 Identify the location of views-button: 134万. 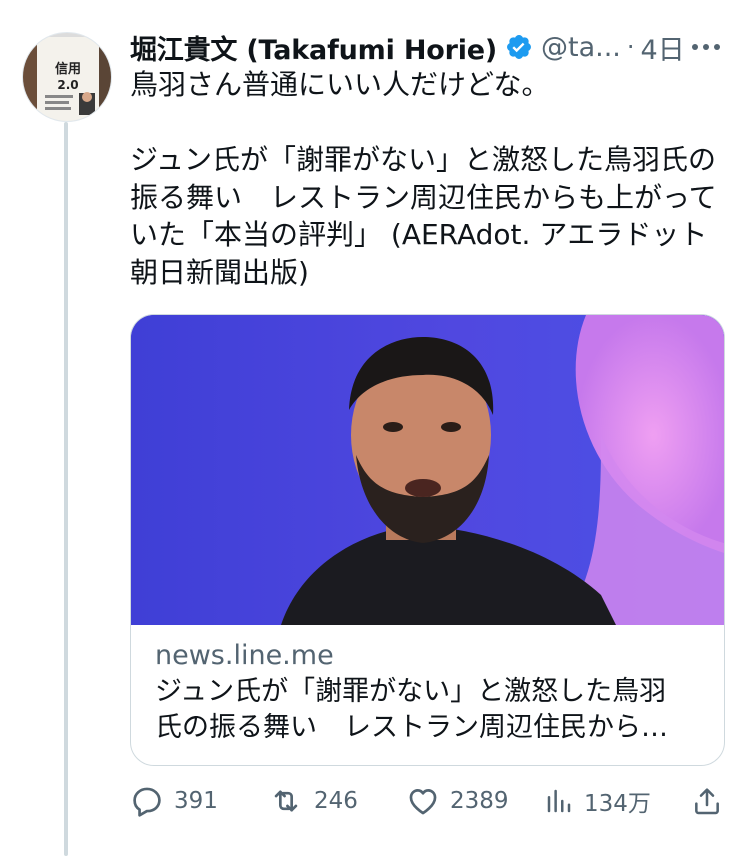
(597, 801).